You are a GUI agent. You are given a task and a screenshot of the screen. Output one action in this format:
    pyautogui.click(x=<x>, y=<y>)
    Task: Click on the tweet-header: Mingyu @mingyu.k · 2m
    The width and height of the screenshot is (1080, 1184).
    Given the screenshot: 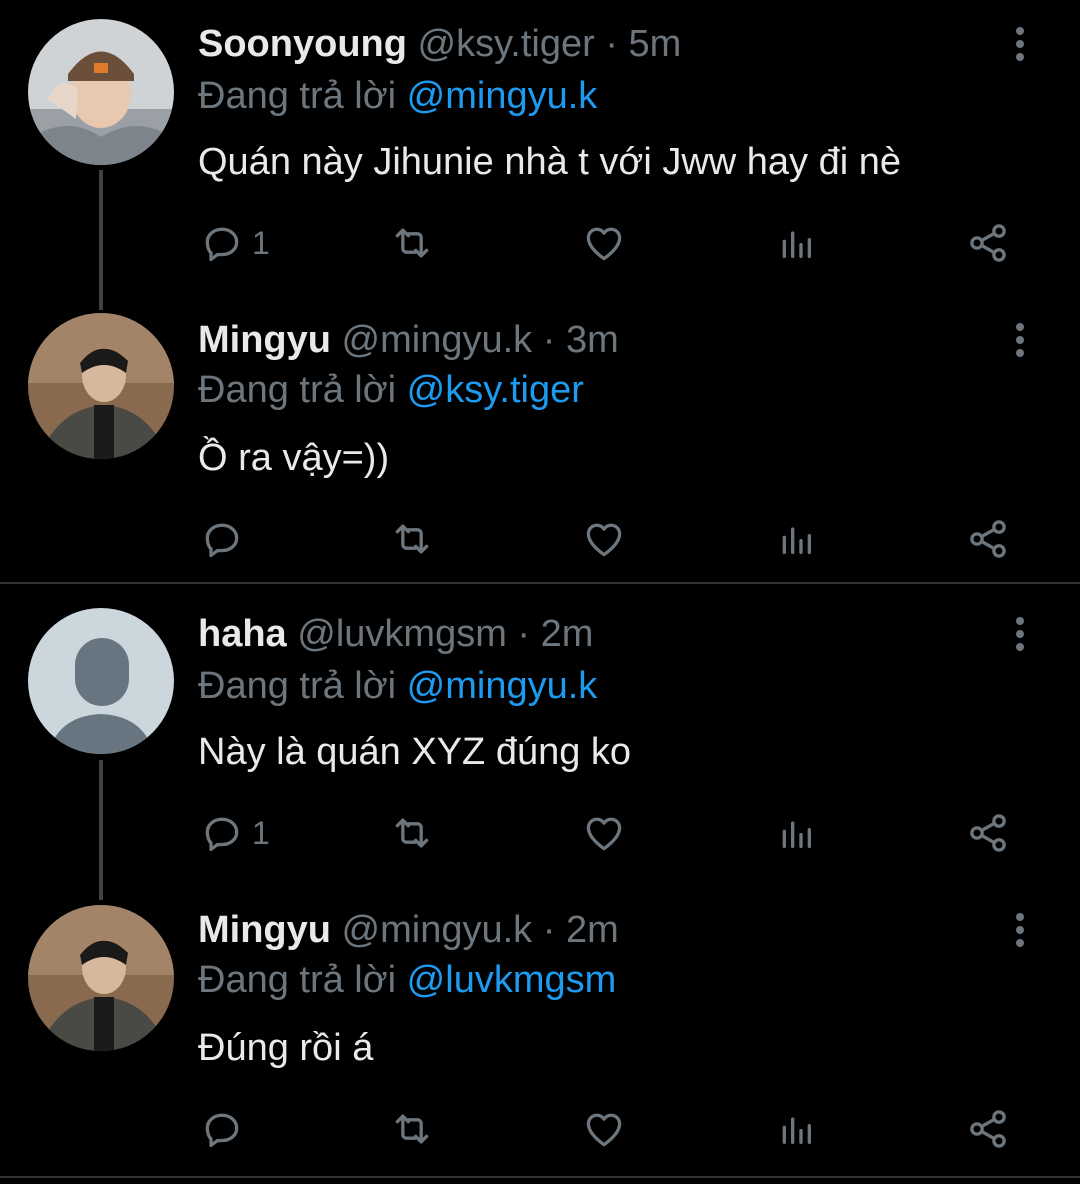 What is the action you would take?
    pyautogui.click(x=408, y=930)
    